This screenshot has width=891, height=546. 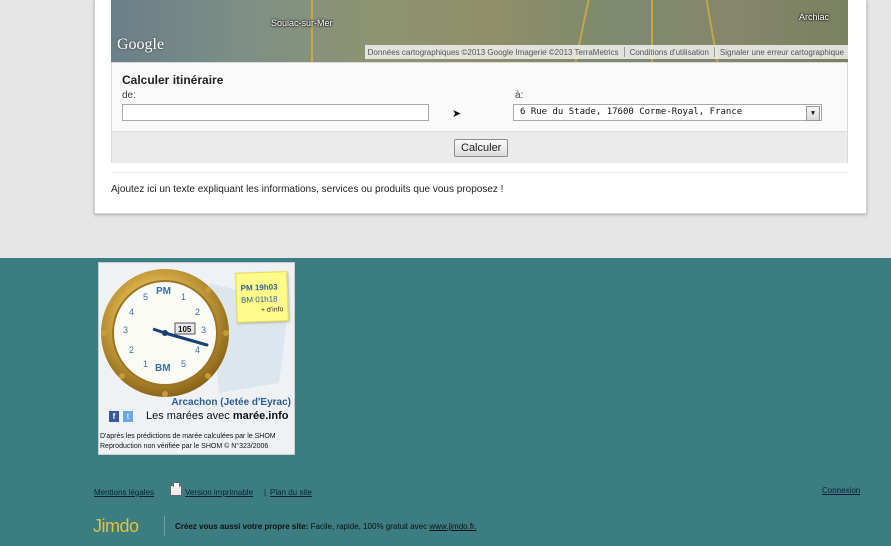 I want to click on map-town-archiac: Archiac, so click(x=814, y=17).